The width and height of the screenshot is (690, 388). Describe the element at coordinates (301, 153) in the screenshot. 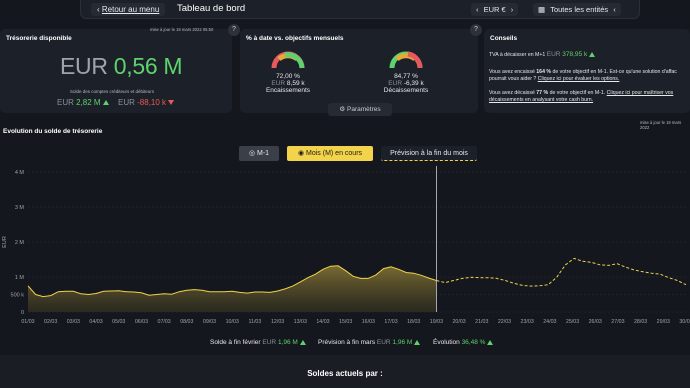

I see `eye-icon: ◉` at that location.